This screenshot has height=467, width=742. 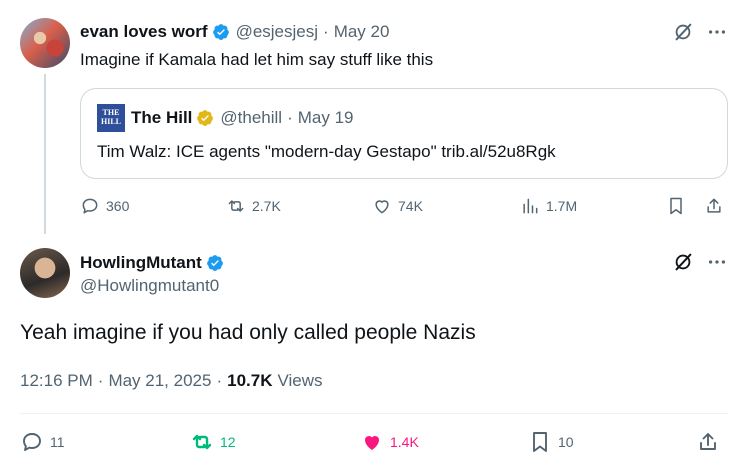 What do you see at coordinates (104, 206) in the screenshot?
I see `reply-button: 360` at bounding box center [104, 206].